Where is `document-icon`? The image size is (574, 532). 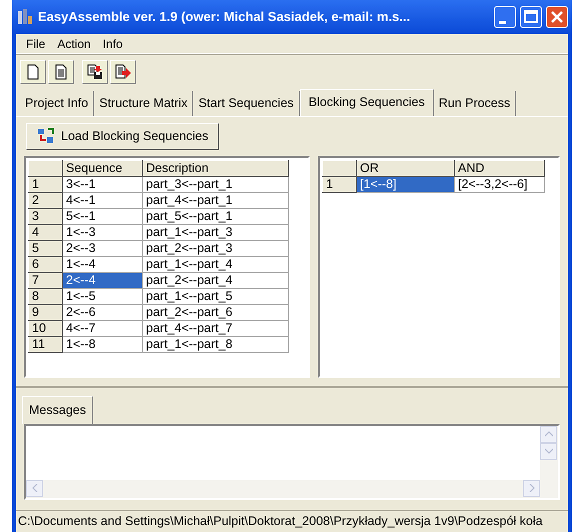 document-icon is located at coordinates (61, 72).